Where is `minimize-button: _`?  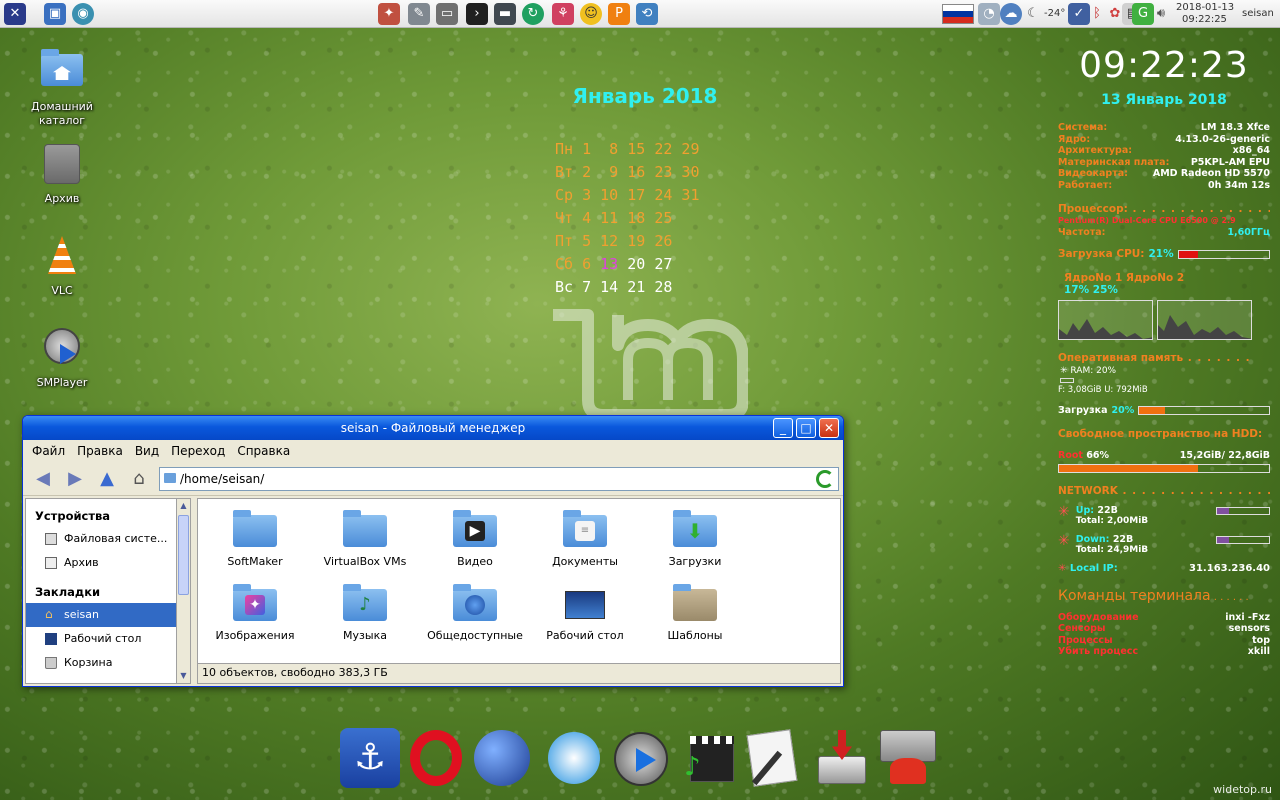 minimize-button: _ is located at coordinates (783, 428).